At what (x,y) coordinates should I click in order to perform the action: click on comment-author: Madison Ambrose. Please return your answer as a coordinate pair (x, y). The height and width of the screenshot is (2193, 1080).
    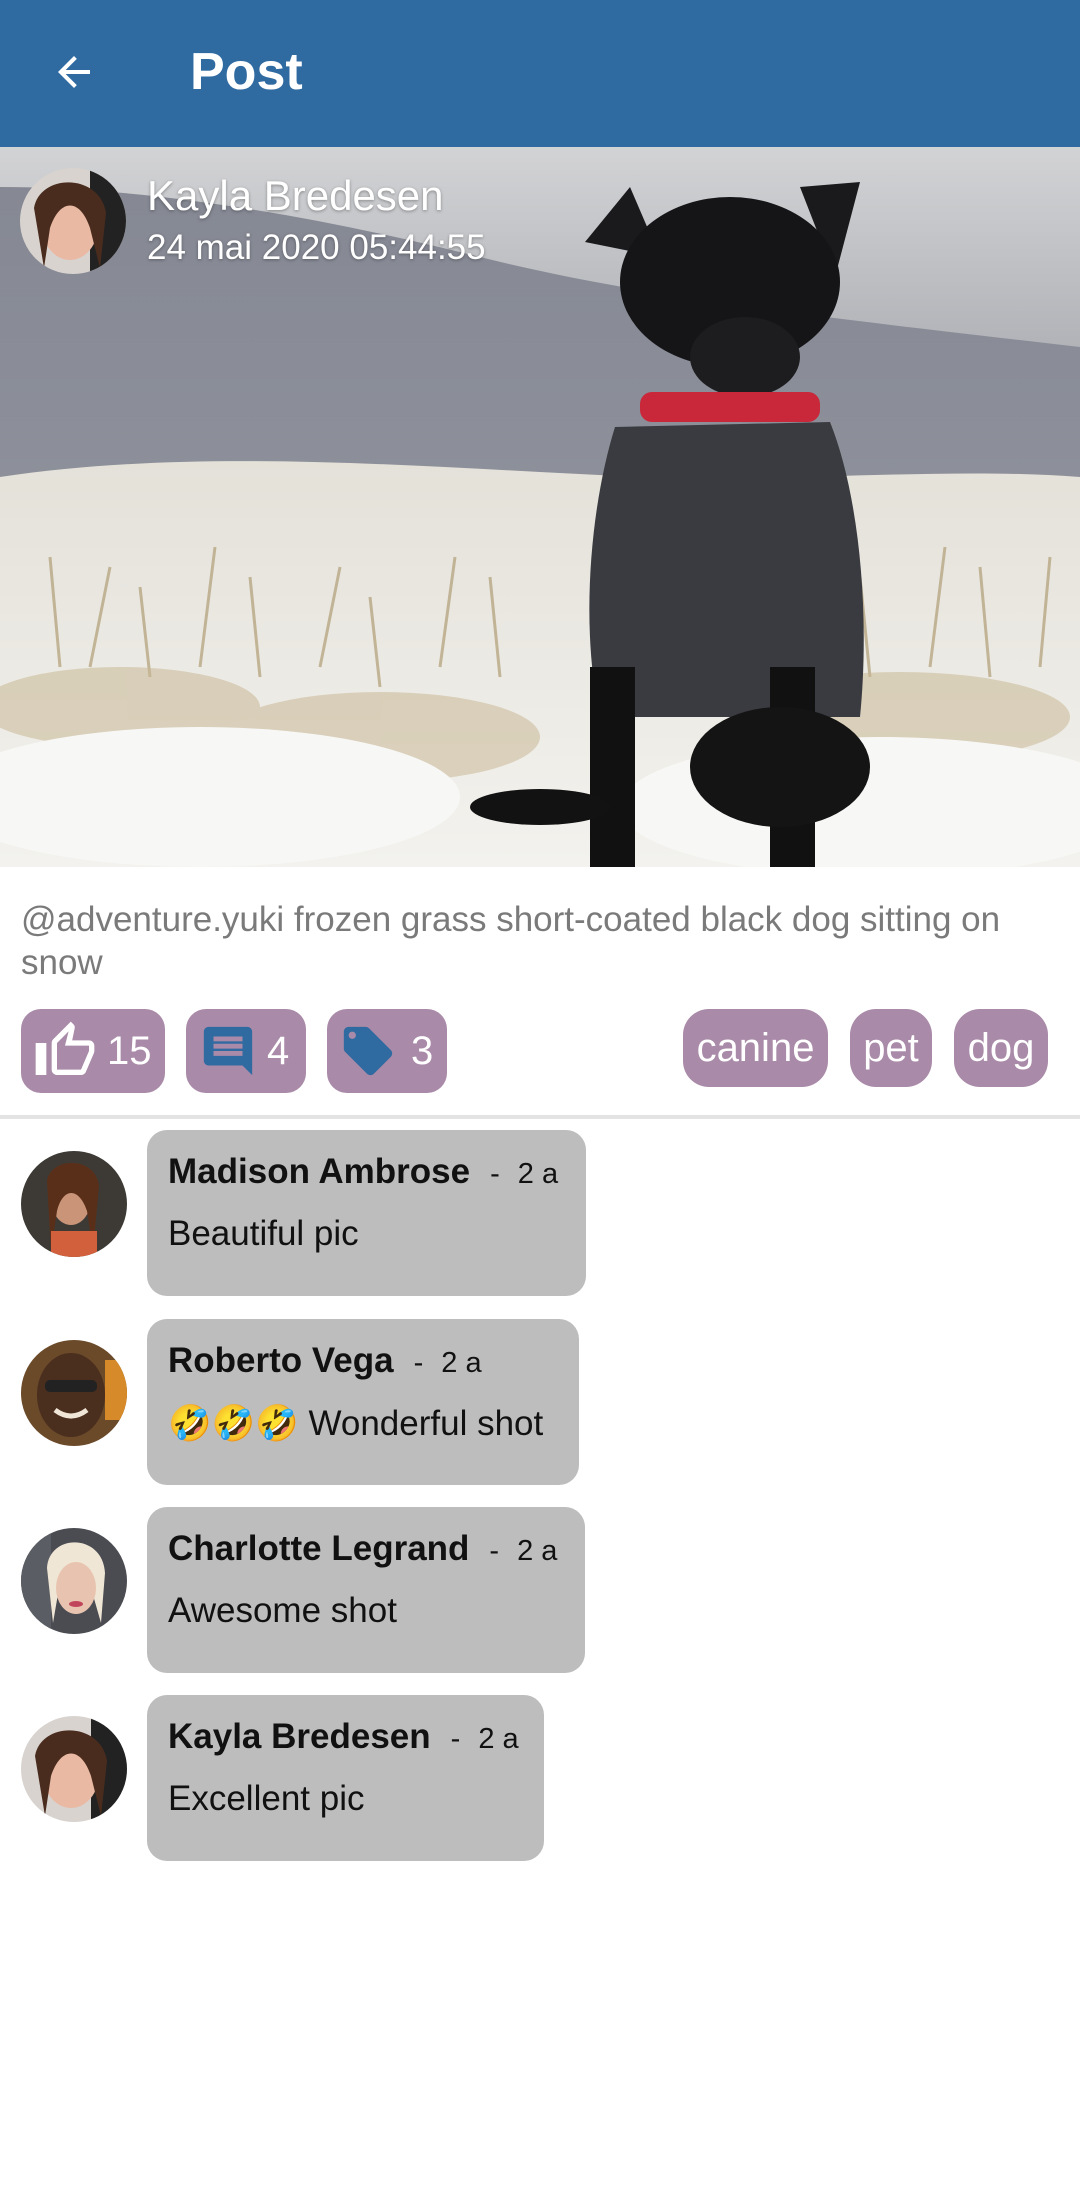
    Looking at the image, I should click on (319, 1172).